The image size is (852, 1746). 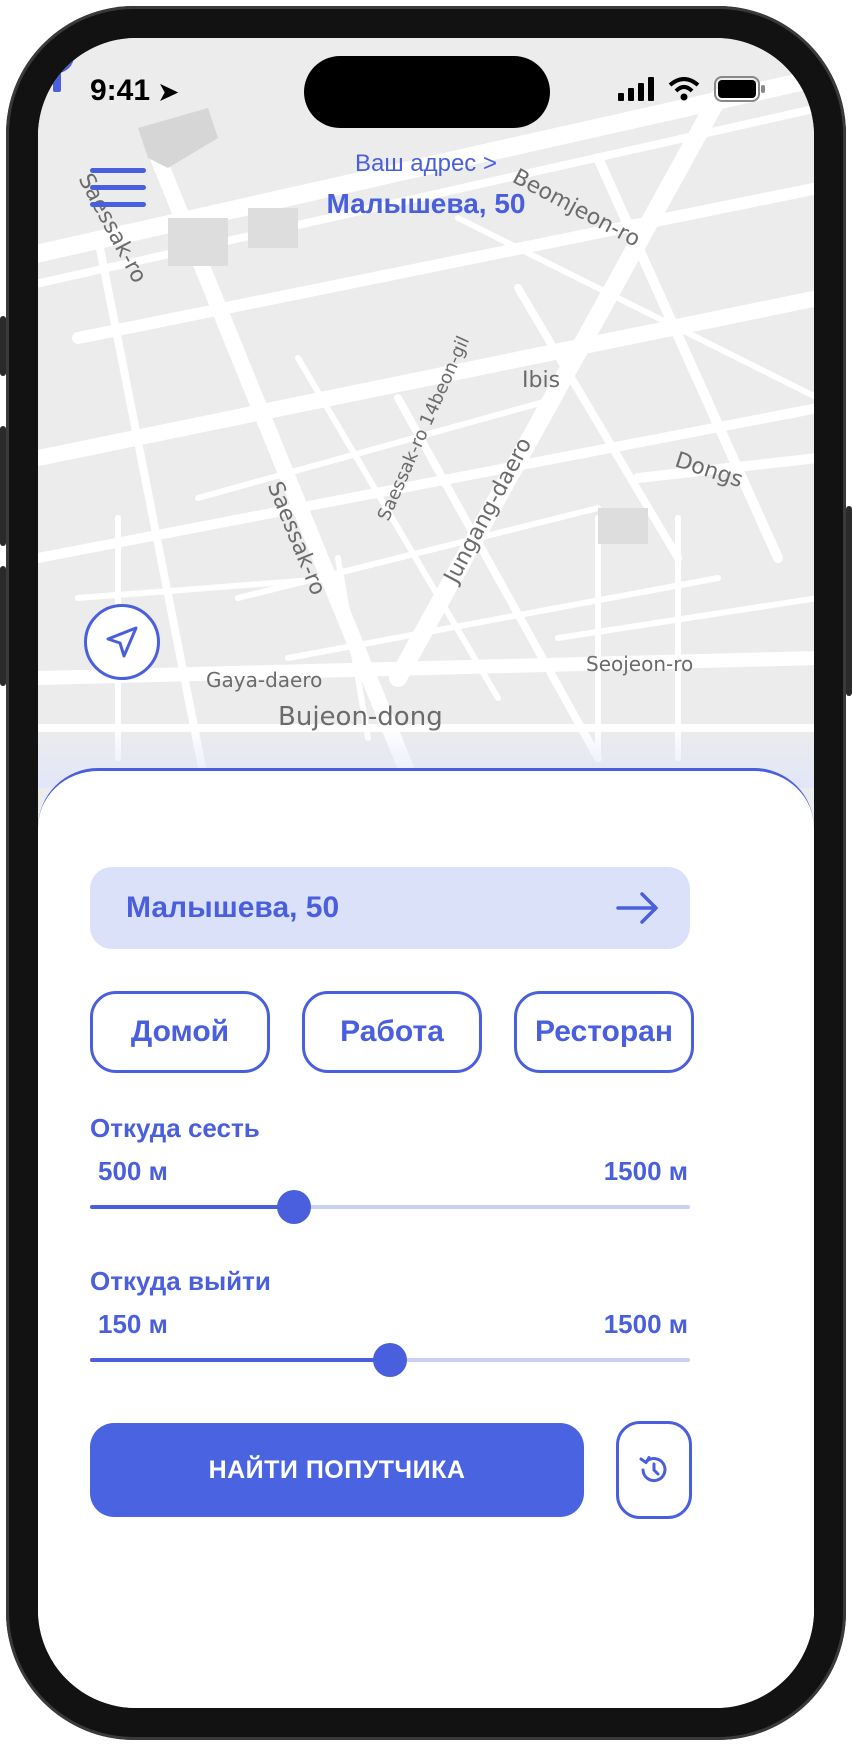 I want to click on slider-to-fill, so click(x=240, y=1360).